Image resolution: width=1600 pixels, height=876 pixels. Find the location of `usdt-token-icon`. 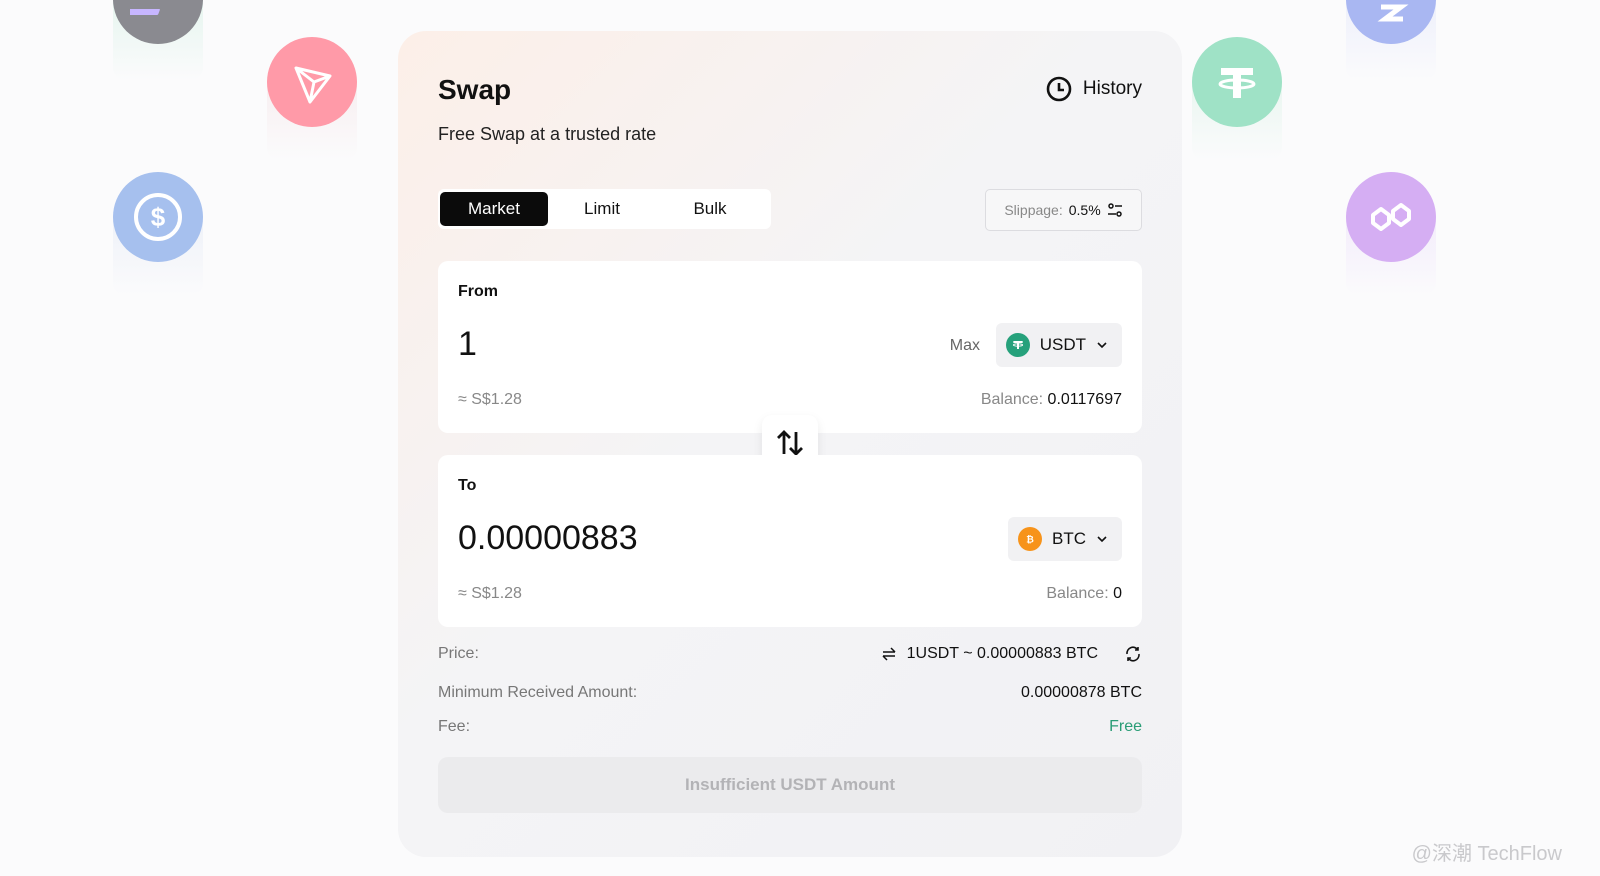

usdt-token-icon is located at coordinates (1017, 345).